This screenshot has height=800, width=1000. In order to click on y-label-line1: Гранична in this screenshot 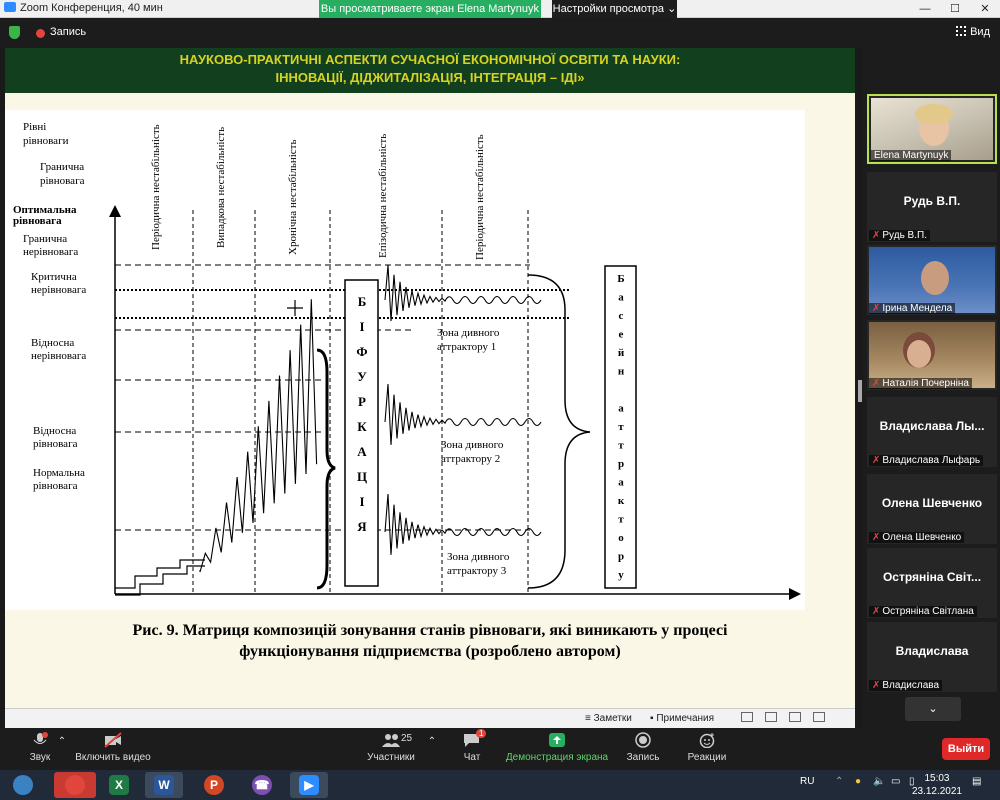, I will do `click(62, 167)`.